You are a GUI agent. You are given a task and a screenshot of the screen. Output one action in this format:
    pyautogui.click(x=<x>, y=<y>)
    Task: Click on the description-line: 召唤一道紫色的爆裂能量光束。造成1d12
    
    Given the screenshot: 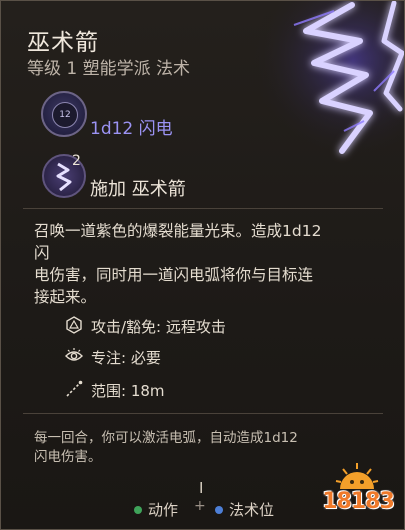 What is the action you would take?
    pyautogui.click(x=178, y=231)
    